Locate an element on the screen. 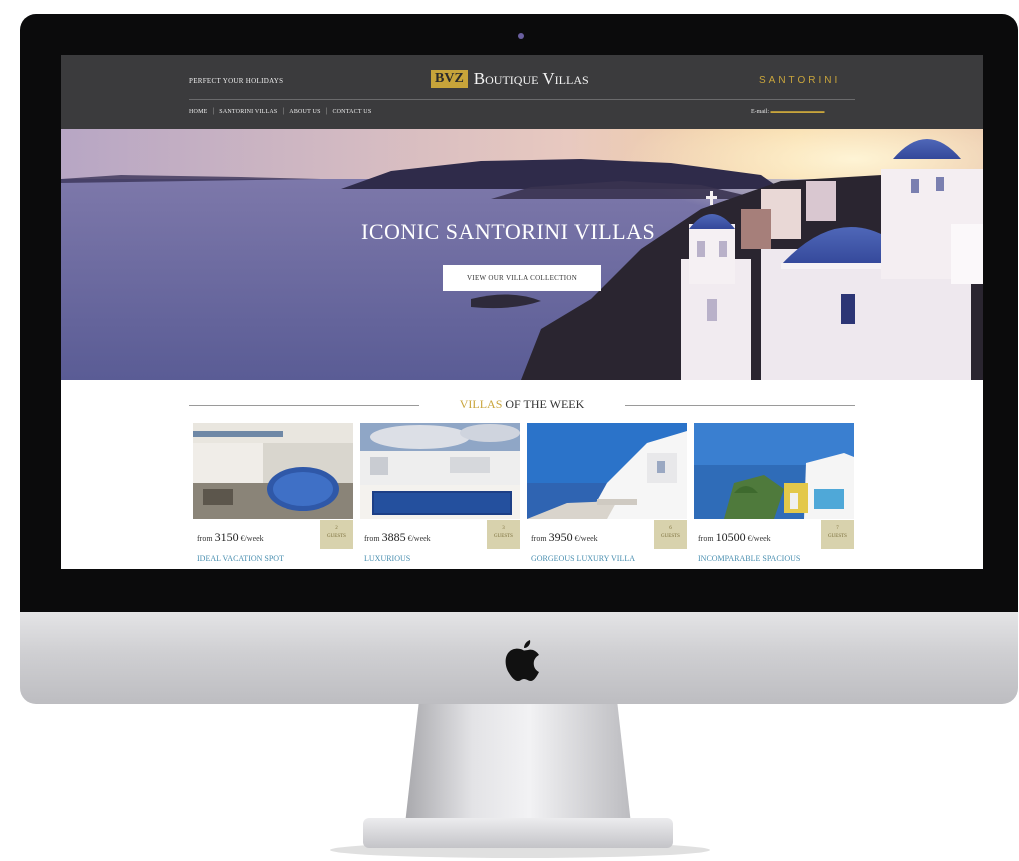 Image resolution: width=1019 pixels, height=861 pixels. guests-badge: 2 GUESTS is located at coordinates (336, 534).